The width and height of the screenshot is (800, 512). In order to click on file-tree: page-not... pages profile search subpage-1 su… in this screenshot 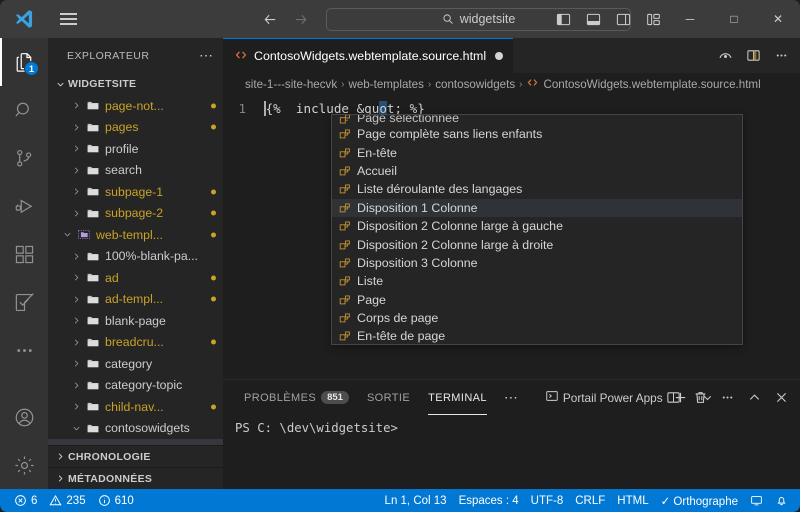, I will do `click(135, 270)`.